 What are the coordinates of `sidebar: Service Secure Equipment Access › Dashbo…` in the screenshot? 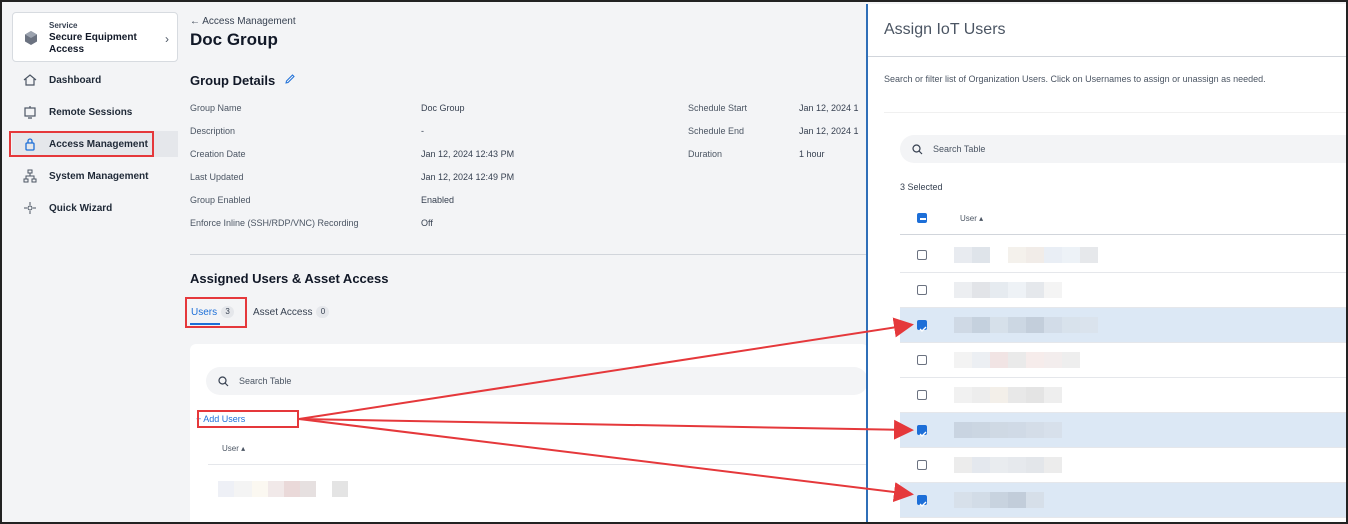 It's located at (91, 263).